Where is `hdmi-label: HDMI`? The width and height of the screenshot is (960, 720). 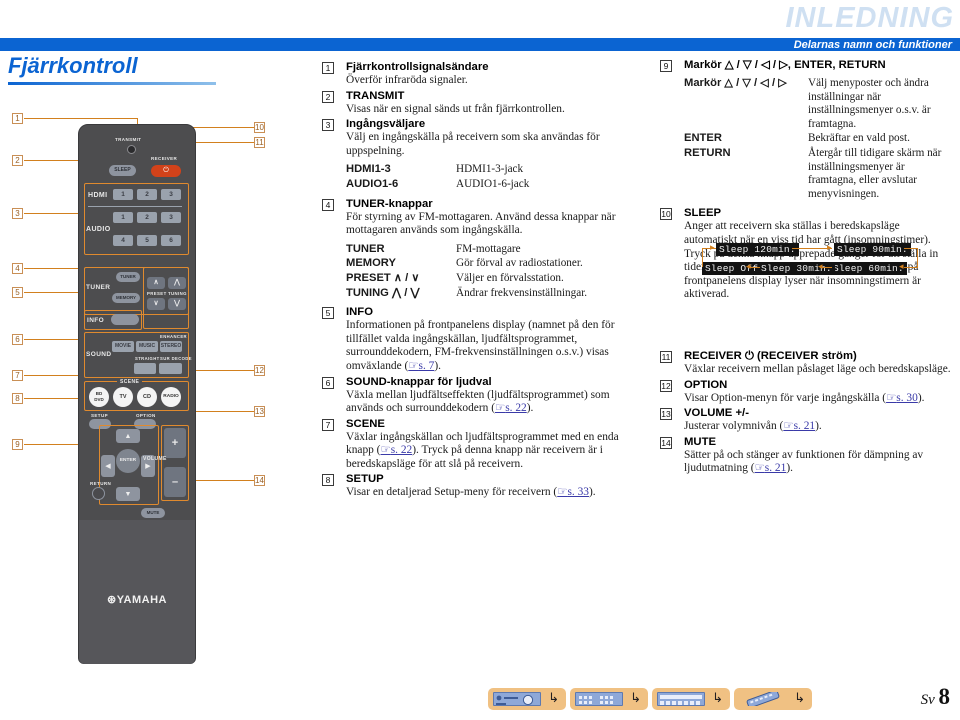
hdmi-label: HDMI is located at coordinates (98, 195).